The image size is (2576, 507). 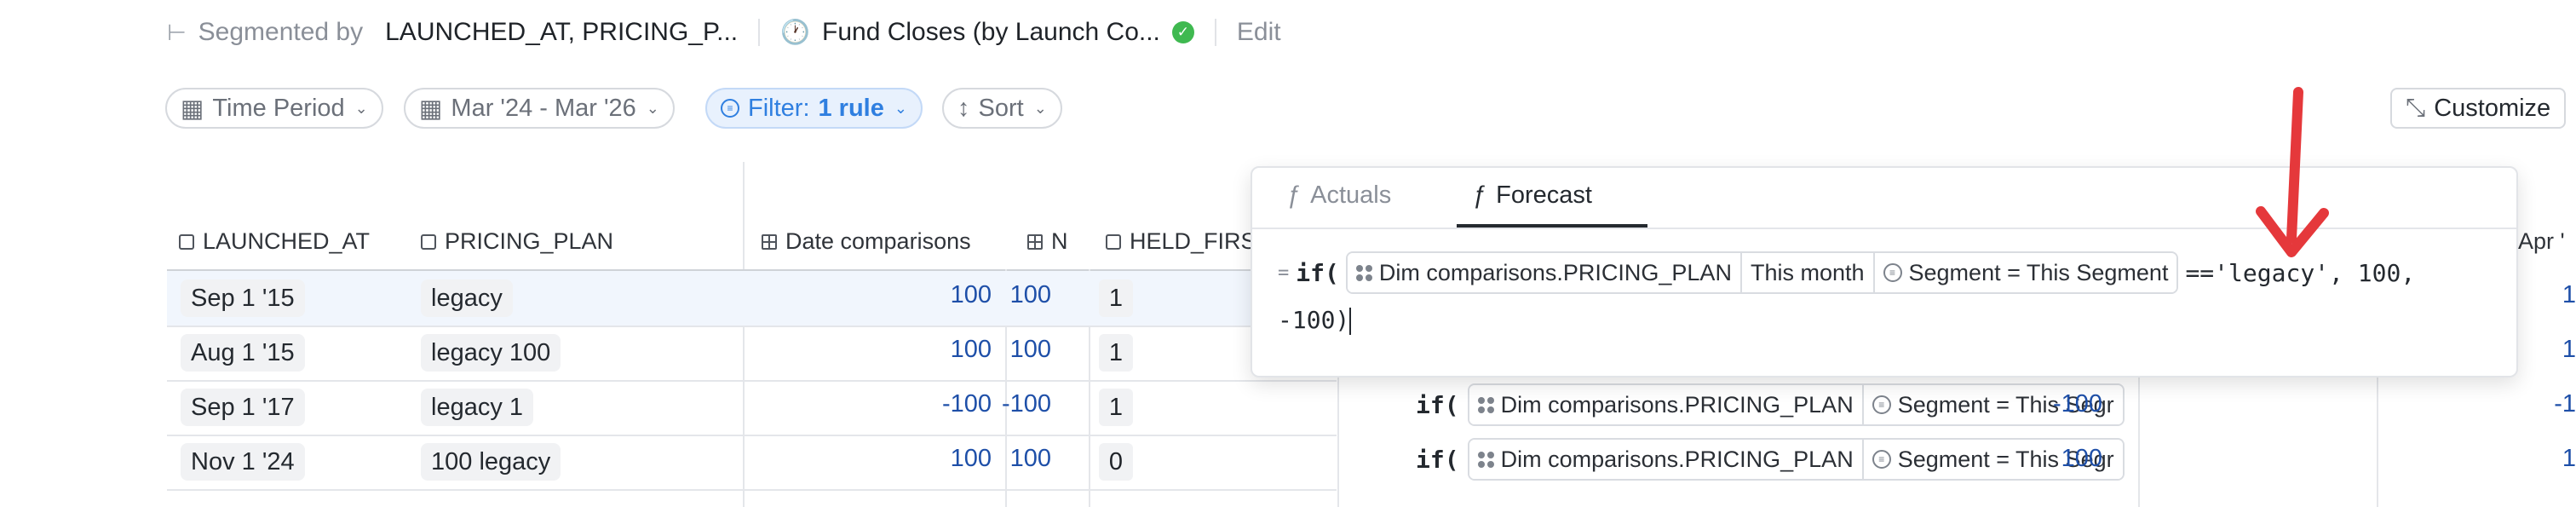 What do you see at coordinates (964, 108) in the screenshot?
I see `sort-icon: ↕` at bounding box center [964, 108].